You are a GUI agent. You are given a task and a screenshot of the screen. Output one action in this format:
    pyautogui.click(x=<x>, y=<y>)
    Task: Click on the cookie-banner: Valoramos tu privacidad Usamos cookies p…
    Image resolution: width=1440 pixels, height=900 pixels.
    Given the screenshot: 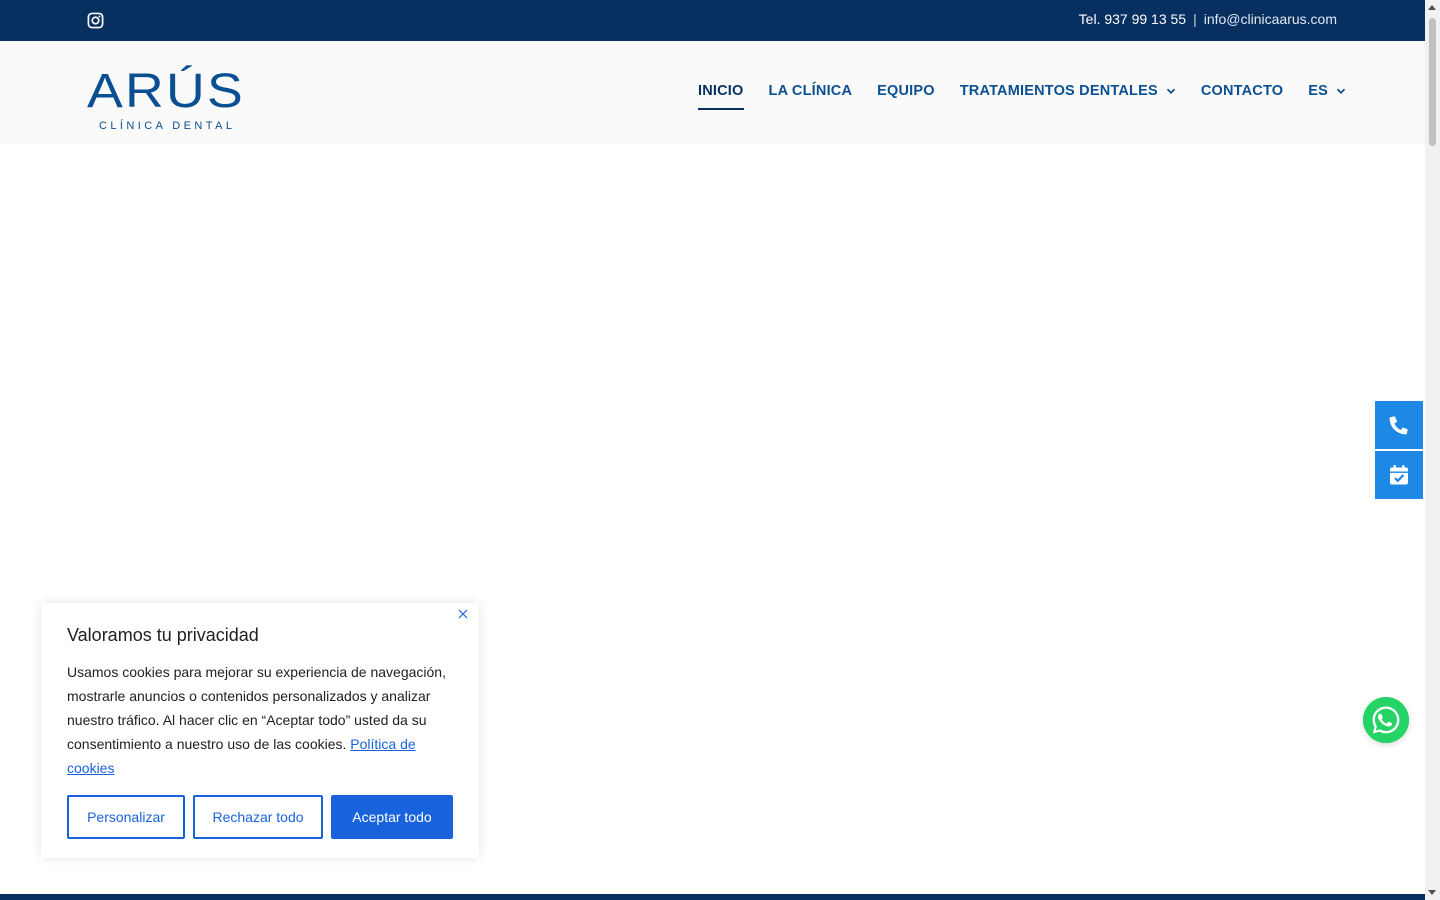 What is the action you would take?
    pyautogui.click(x=260, y=730)
    